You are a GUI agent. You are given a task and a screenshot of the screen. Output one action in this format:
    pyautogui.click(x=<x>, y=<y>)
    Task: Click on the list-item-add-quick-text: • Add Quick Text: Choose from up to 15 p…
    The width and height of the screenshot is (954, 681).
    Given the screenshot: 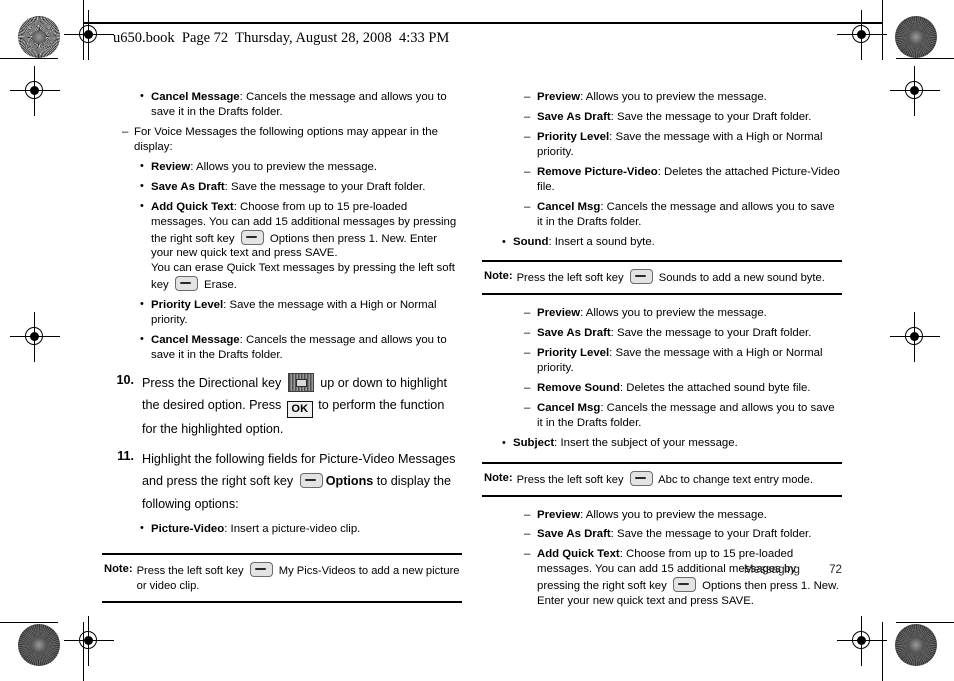 What is the action you would take?
    pyautogui.click(x=282, y=247)
    